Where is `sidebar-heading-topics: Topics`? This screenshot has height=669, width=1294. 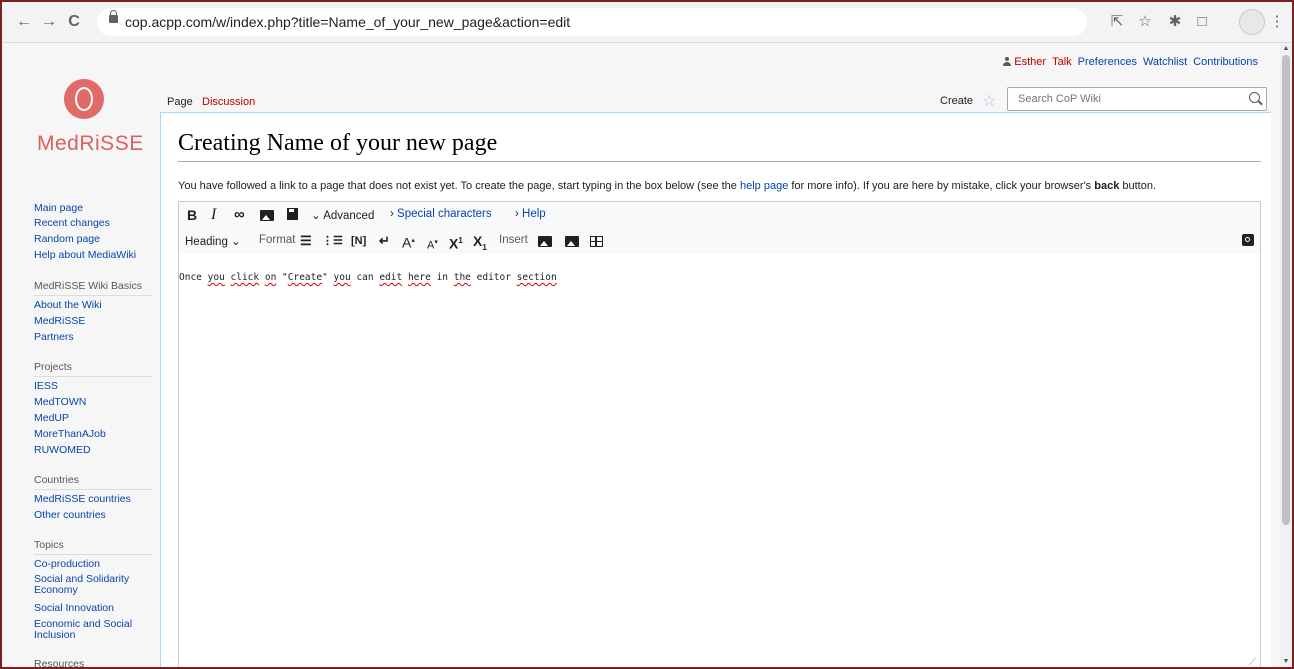 sidebar-heading-topics: Topics is located at coordinates (49, 545).